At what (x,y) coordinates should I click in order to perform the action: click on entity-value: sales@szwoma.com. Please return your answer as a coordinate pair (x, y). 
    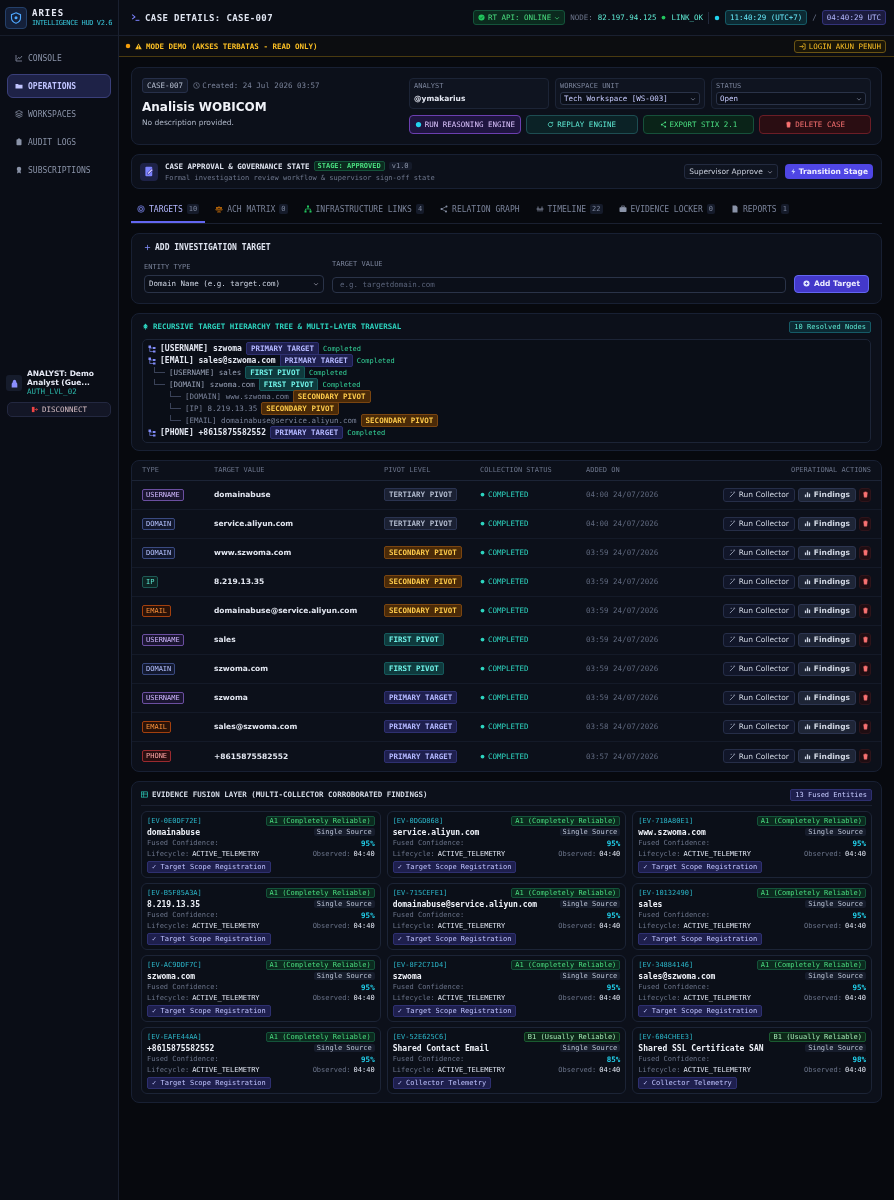
    Looking at the image, I should click on (677, 976).